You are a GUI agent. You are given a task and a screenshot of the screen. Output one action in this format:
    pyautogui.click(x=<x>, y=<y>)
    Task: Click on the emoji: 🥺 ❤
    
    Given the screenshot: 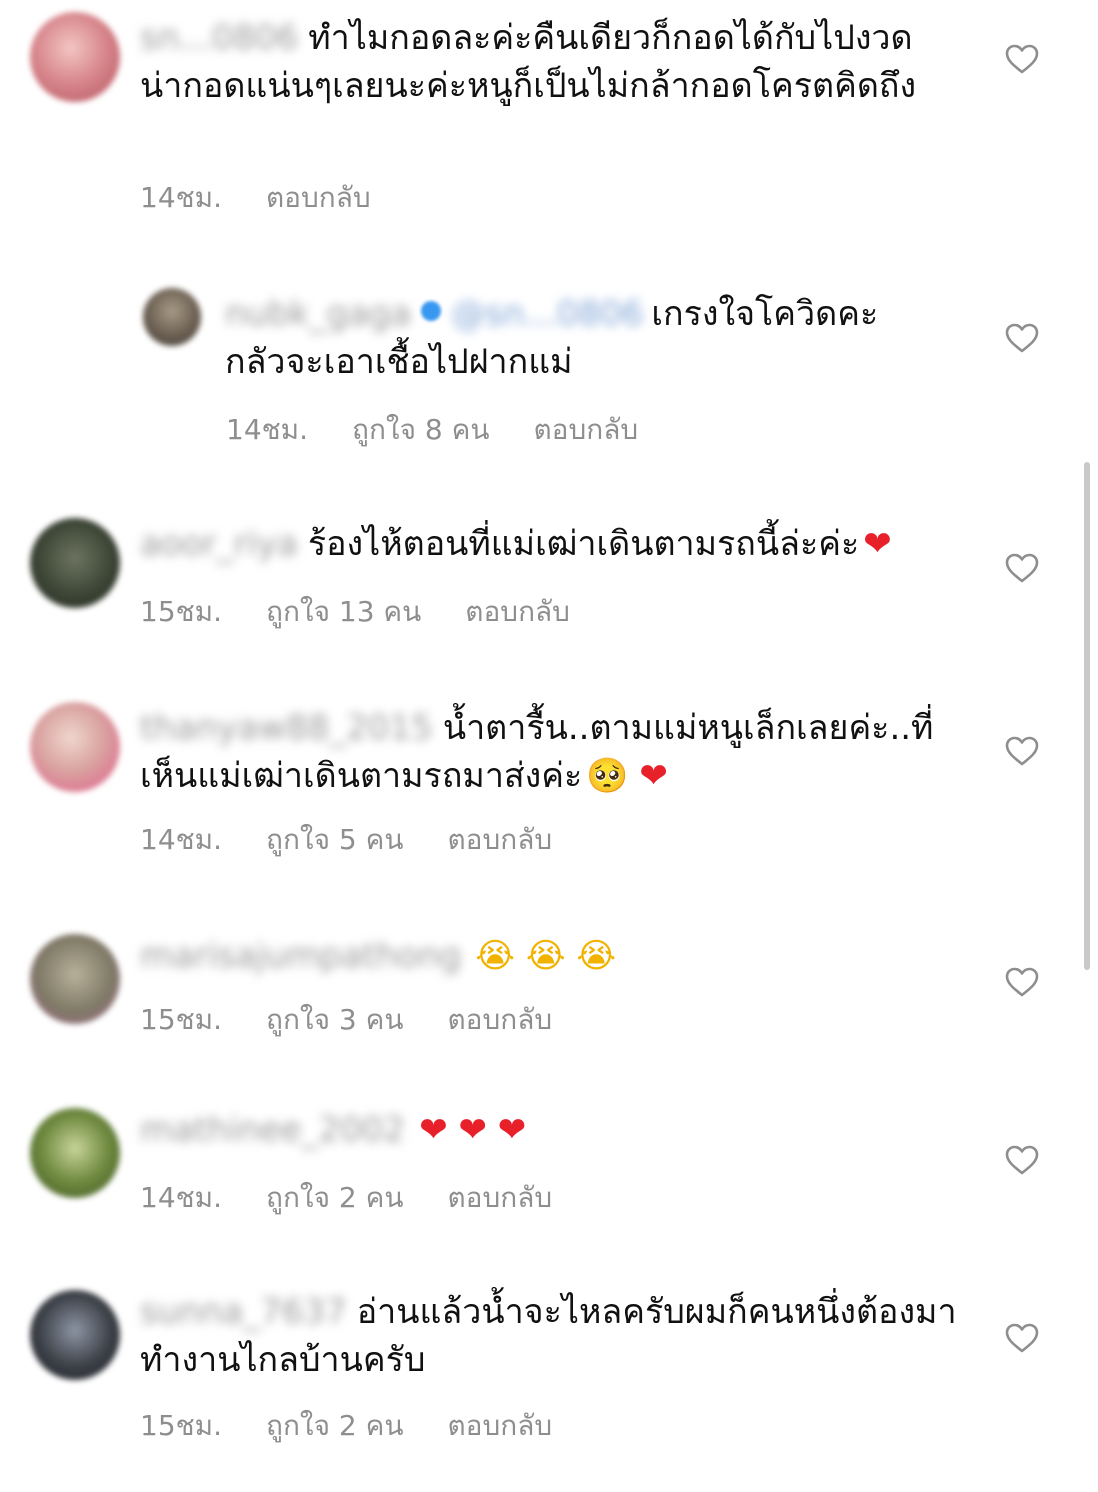 What is the action you would take?
    pyautogui.click(x=627, y=776)
    